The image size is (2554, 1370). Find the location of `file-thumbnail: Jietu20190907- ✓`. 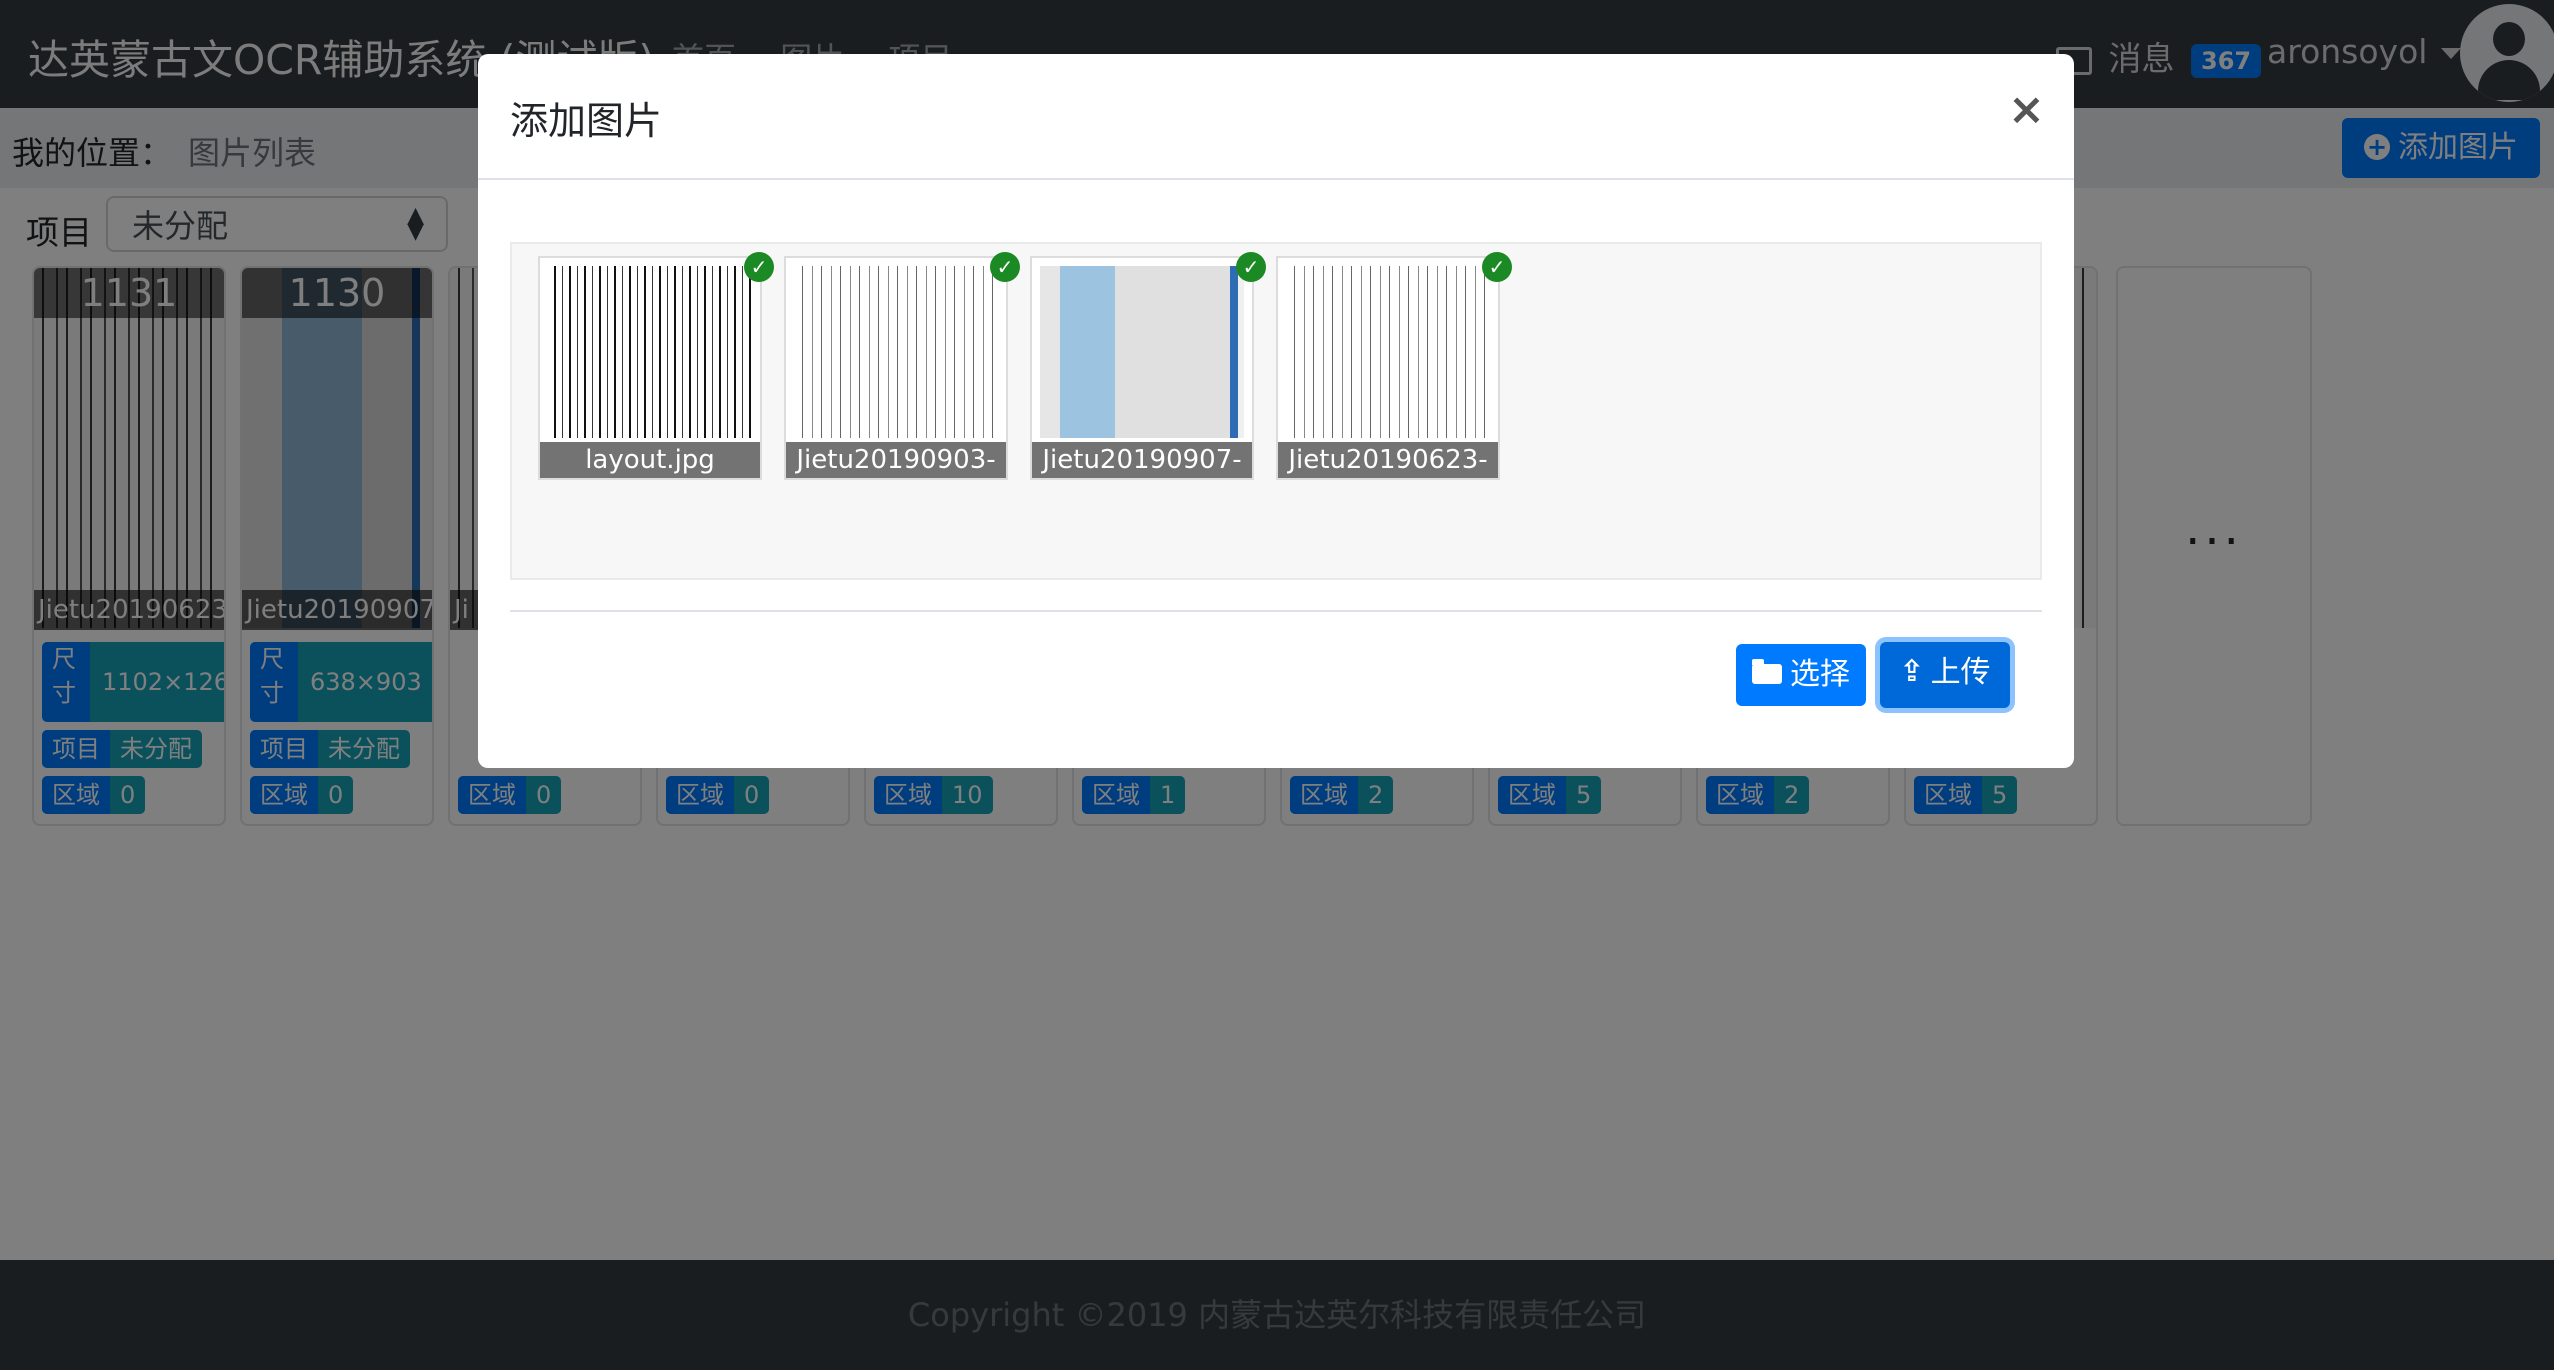

file-thumbnail: Jietu20190907- ✓ is located at coordinates (1148, 366).